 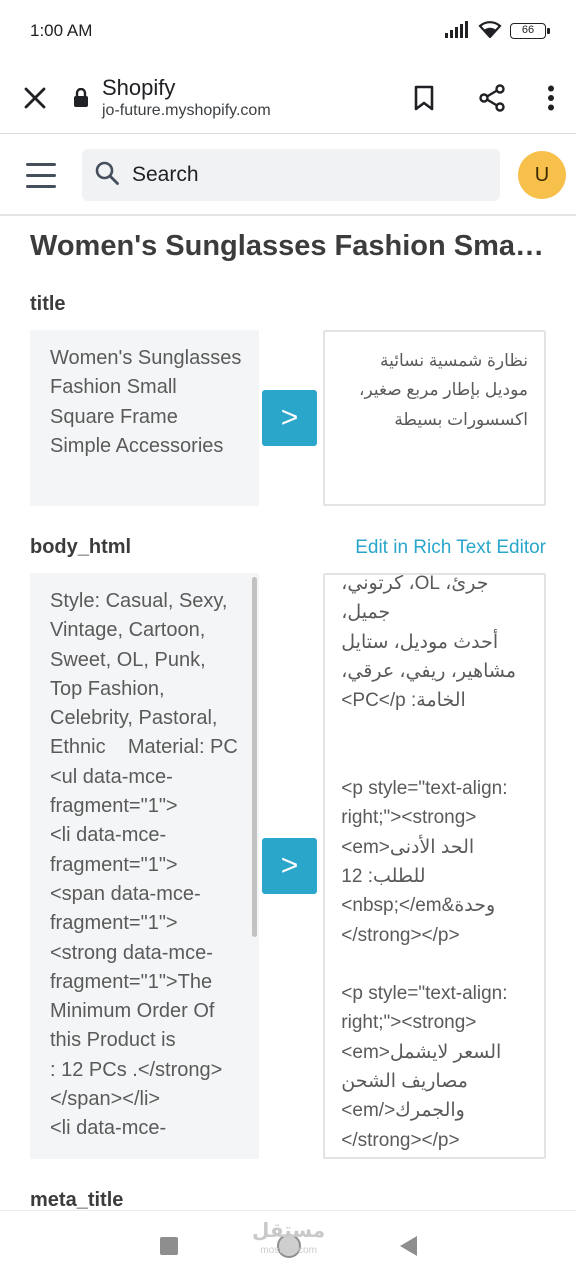 I want to click on search-input, so click(x=292, y=175).